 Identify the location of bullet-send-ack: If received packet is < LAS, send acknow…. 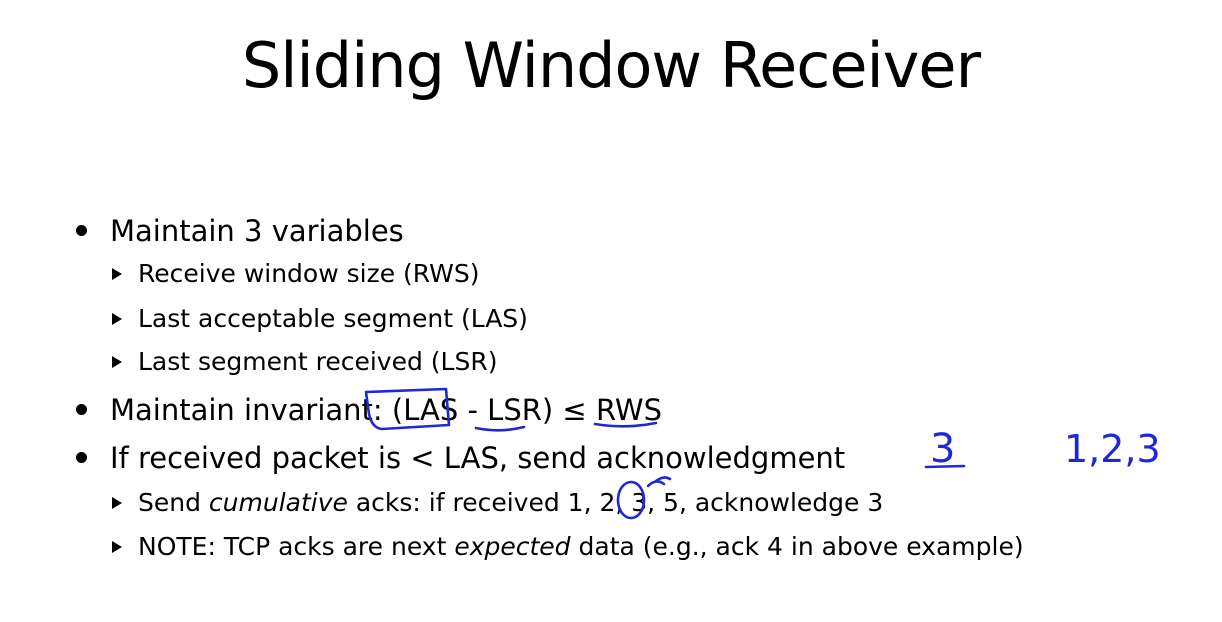
(478, 458).